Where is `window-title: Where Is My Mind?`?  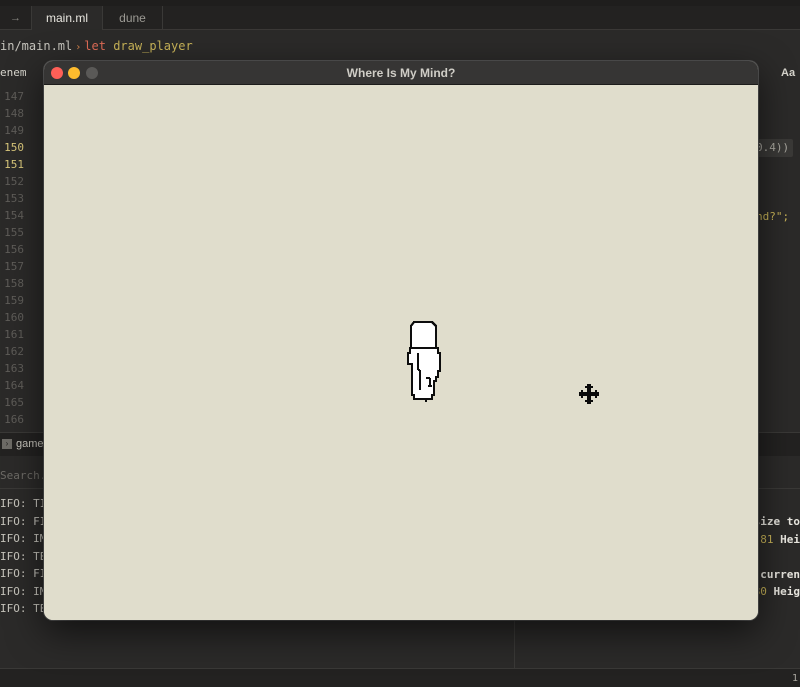
window-title: Where Is My Mind? is located at coordinates (401, 73).